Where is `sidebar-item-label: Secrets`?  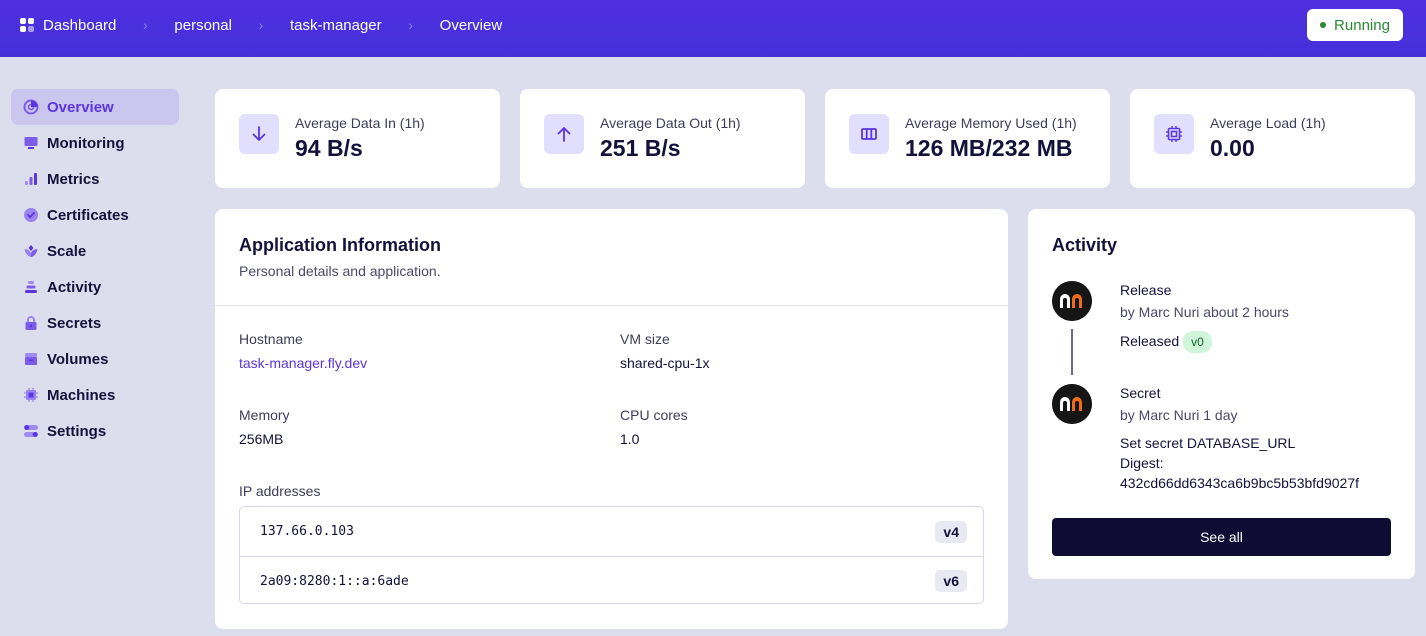
sidebar-item-label: Secrets is located at coordinates (74, 323).